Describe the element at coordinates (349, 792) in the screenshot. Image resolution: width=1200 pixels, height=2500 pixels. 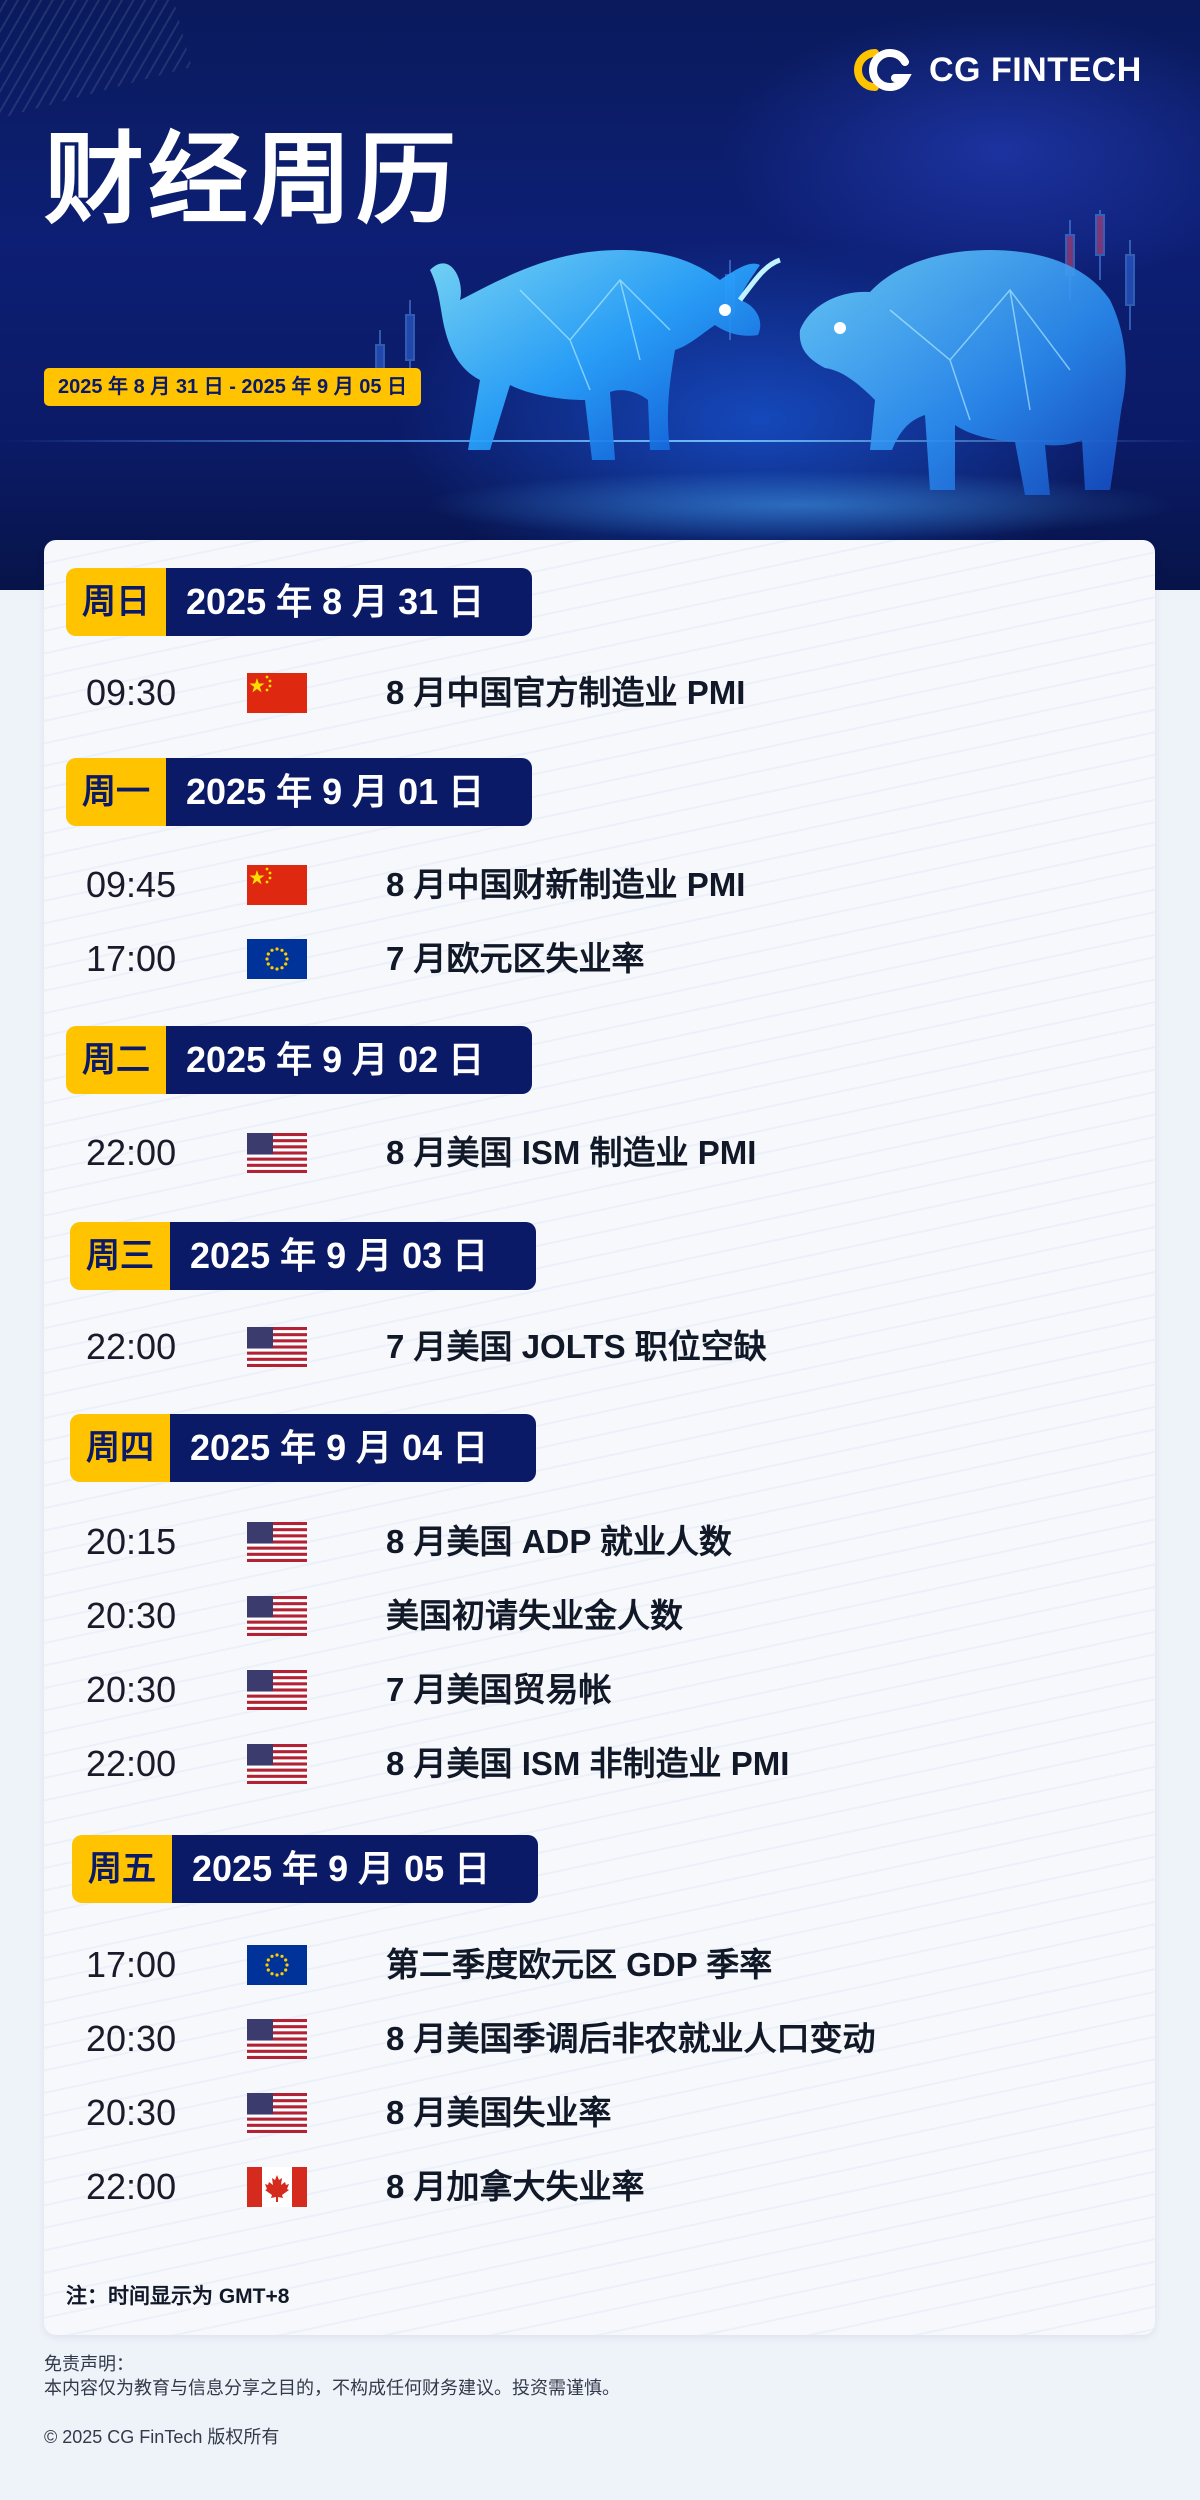
I see `day-date: 2025 年 9 月 01 日` at that location.